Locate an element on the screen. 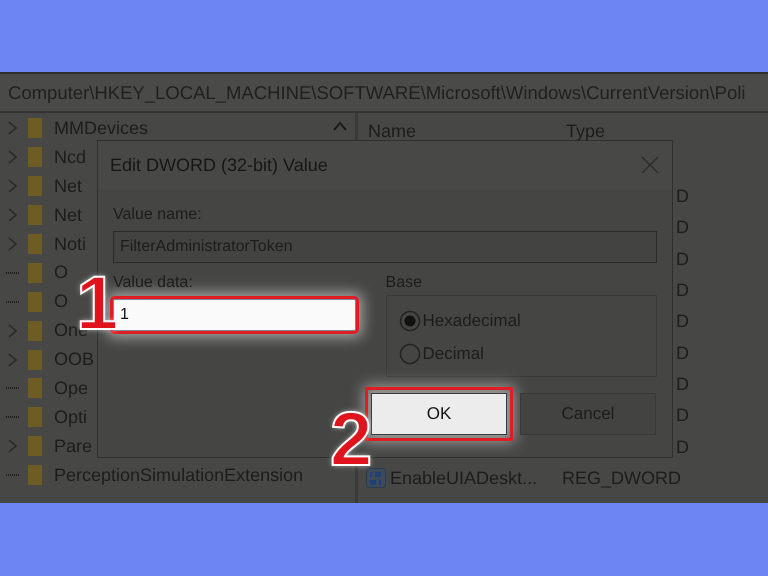  step-number: 2 is located at coordinates (351, 440).